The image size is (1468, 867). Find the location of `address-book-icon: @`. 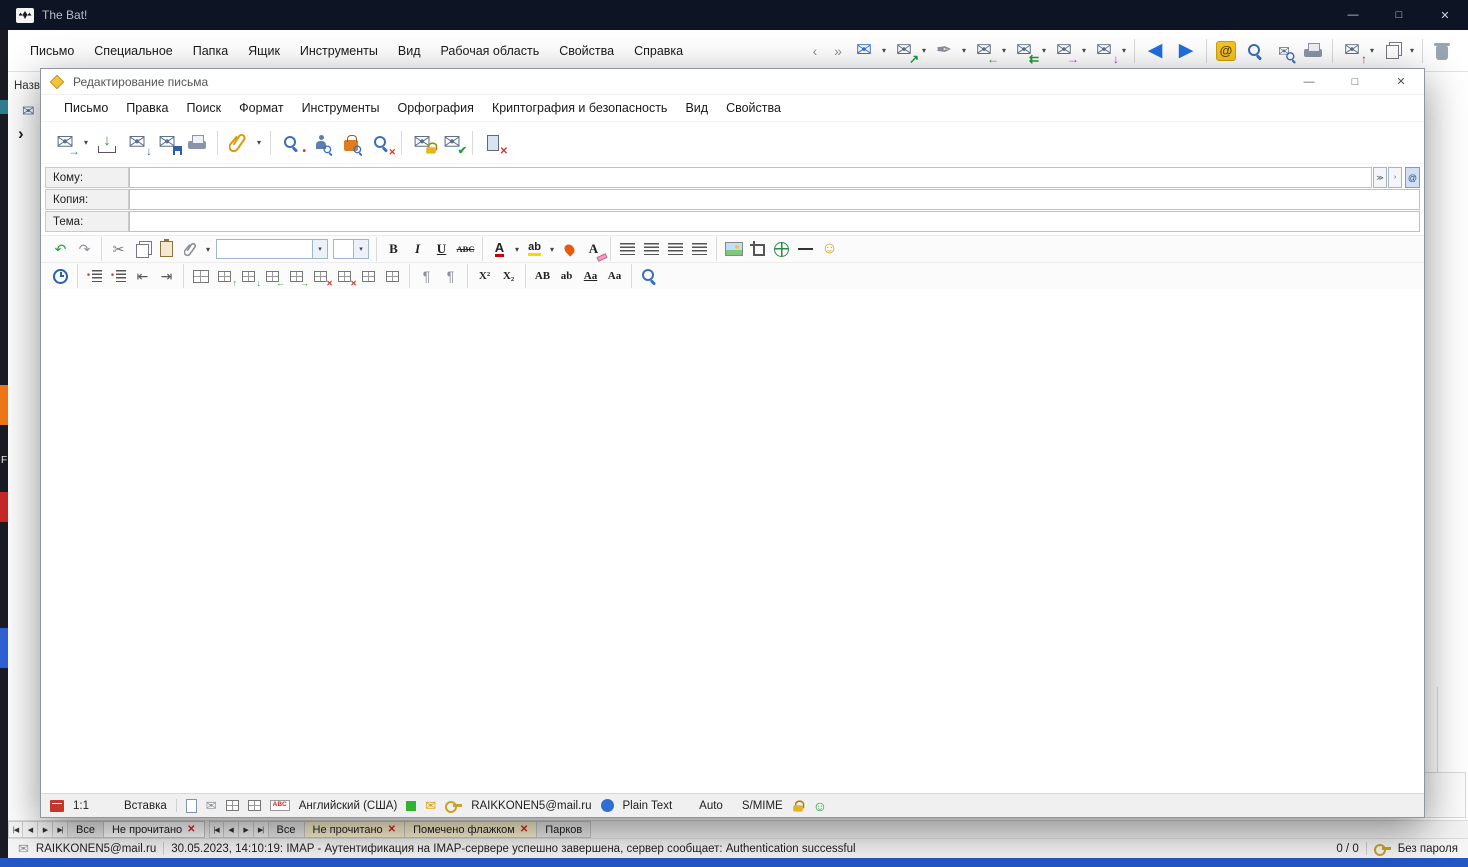

address-book-icon: @ is located at coordinates (1412, 177).